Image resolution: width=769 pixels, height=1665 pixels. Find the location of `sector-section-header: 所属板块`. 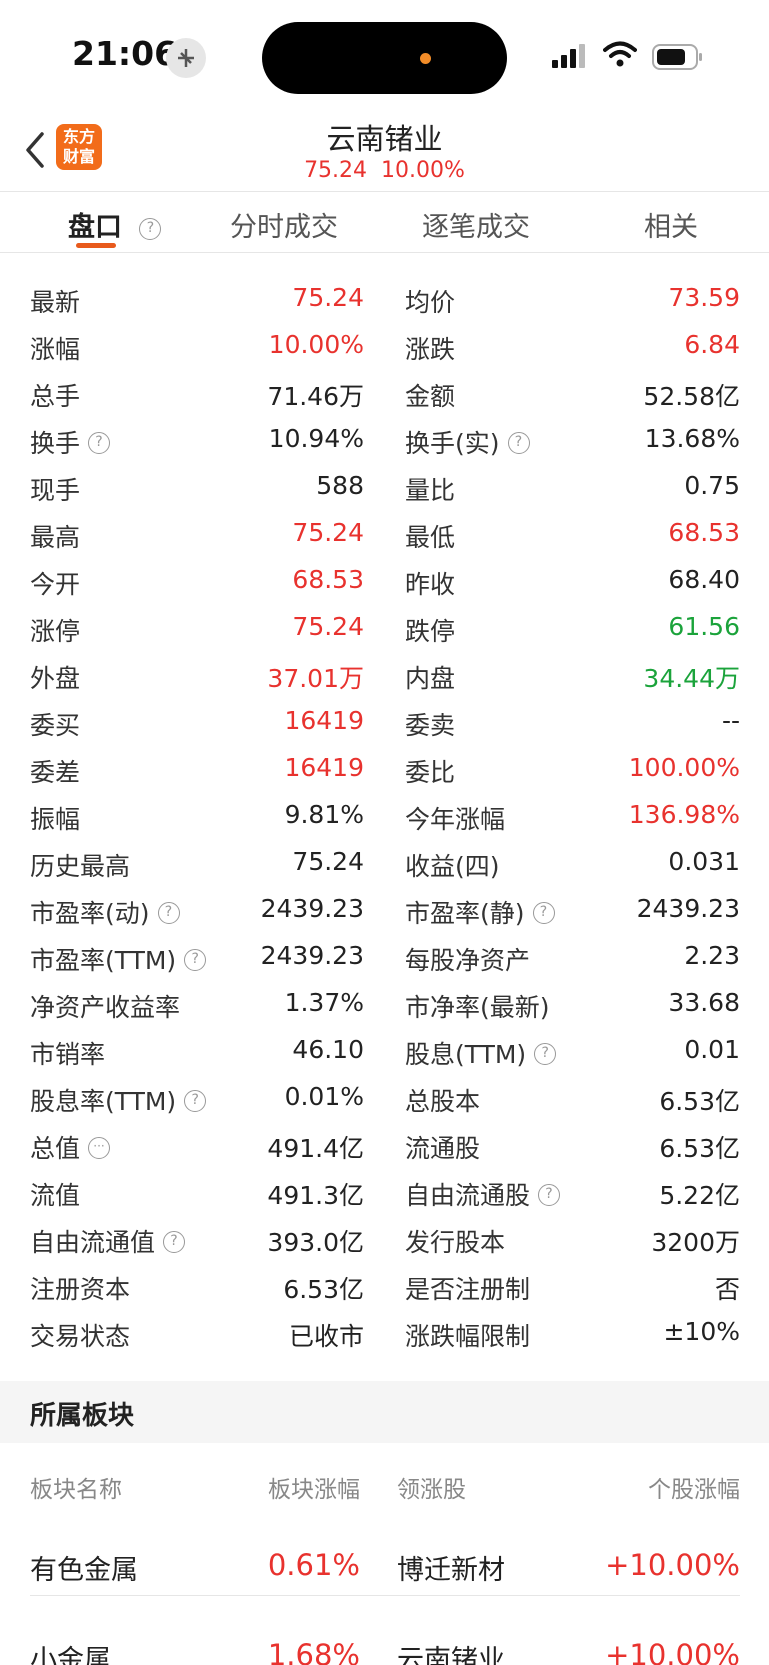

sector-section-header: 所属板块 is located at coordinates (384, 1412).